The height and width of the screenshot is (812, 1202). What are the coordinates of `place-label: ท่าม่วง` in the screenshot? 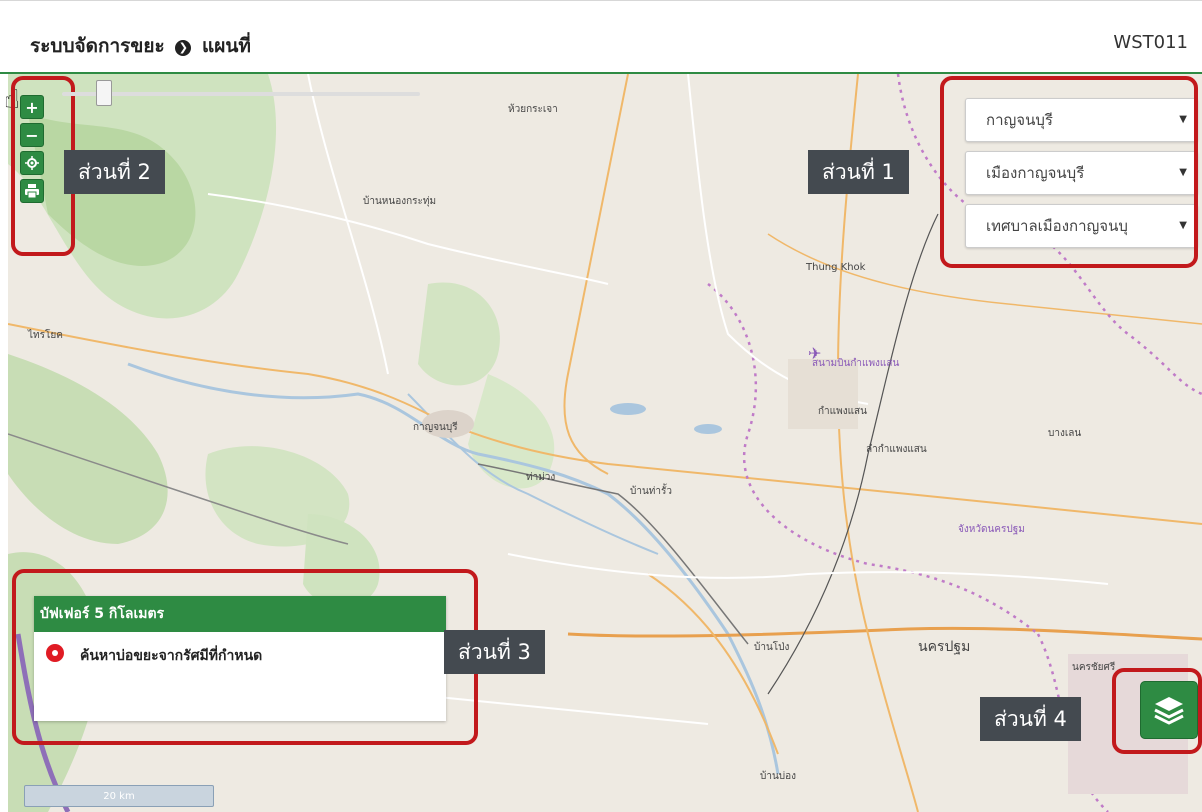 It's located at (541, 477).